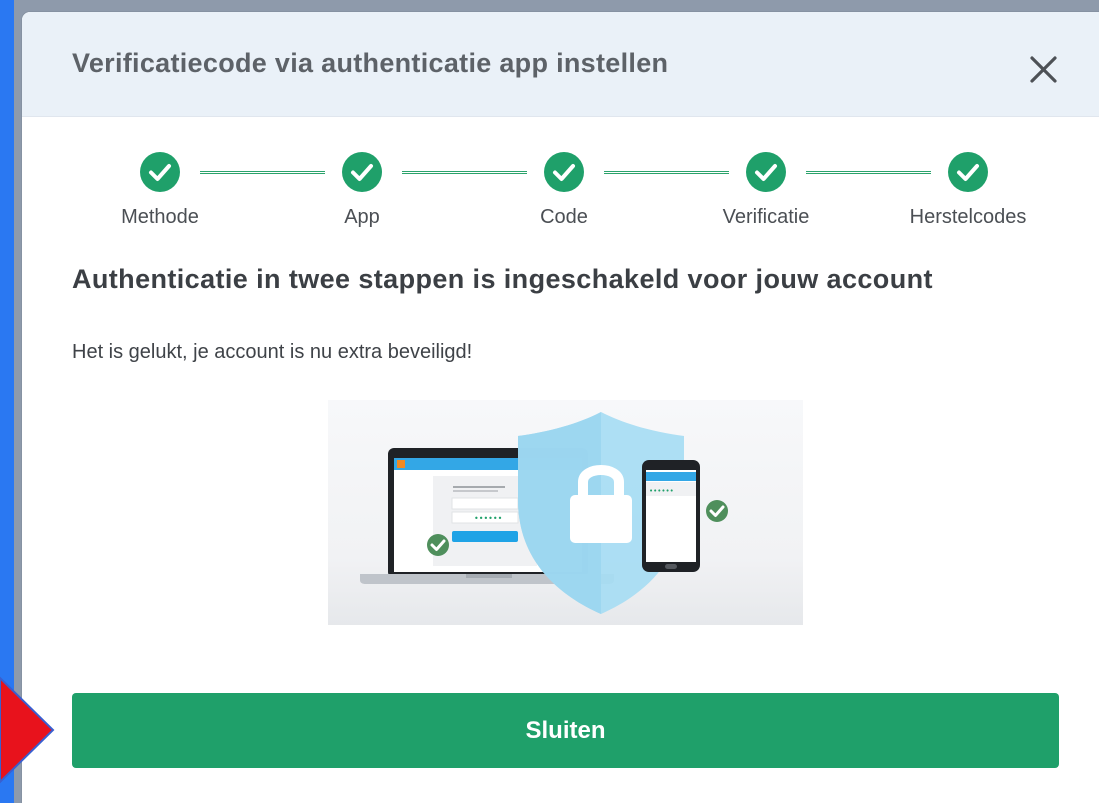 The height and width of the screenshot is (803, 1099). What do you see at coordinates (362, 217) in the screenshot?
I see `step-label-app: App` at bounding box center [362, 217].